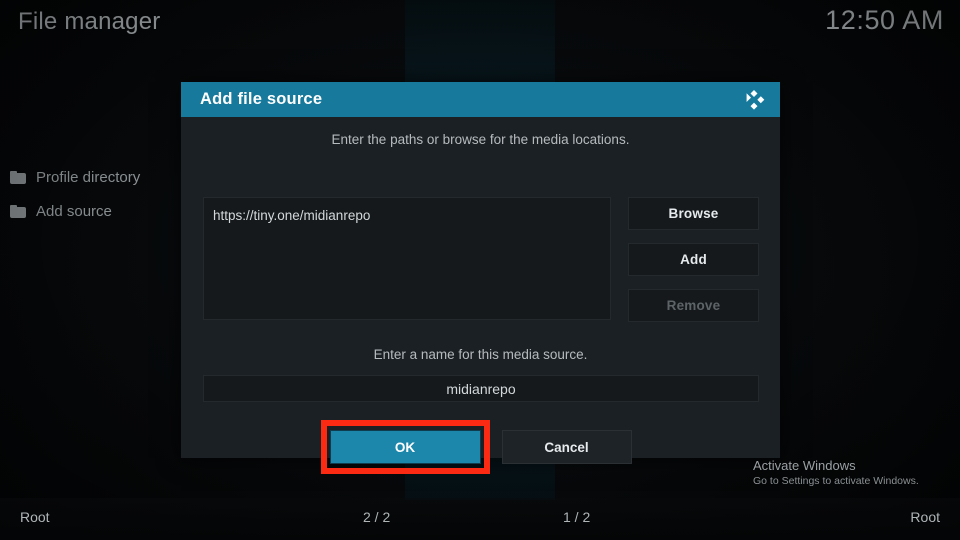  I want to click on sidebar-item-label: Add source, so click(74, 211).